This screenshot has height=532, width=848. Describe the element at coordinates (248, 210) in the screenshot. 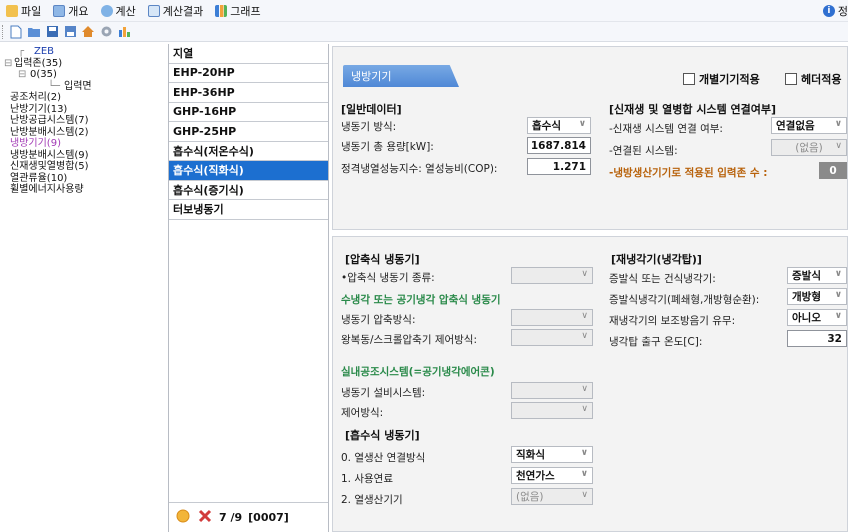

I see `list-item: 터보냉동기` at that location.